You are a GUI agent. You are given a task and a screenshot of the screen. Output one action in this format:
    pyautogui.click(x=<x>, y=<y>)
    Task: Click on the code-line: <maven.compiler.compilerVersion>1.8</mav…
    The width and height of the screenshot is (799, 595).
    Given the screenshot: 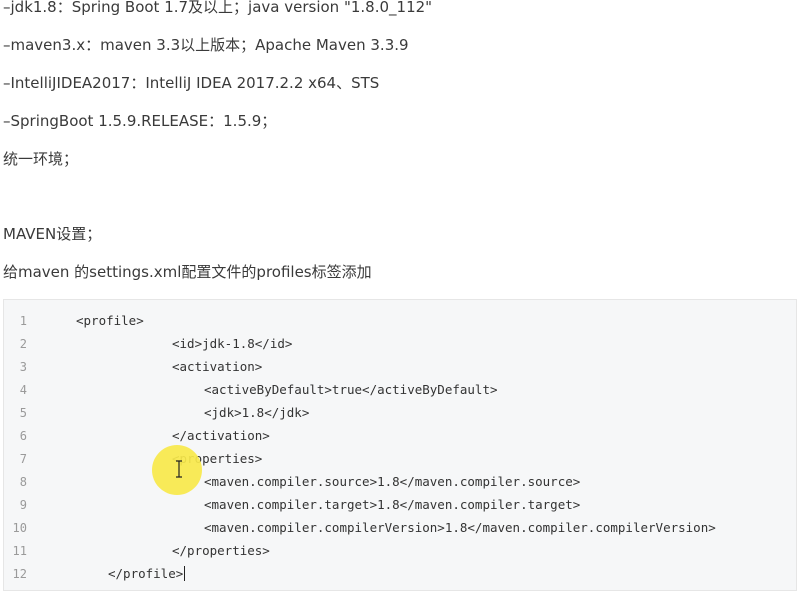 What is the action you would take?
    pyautogui.click(x=460, y=527)
    